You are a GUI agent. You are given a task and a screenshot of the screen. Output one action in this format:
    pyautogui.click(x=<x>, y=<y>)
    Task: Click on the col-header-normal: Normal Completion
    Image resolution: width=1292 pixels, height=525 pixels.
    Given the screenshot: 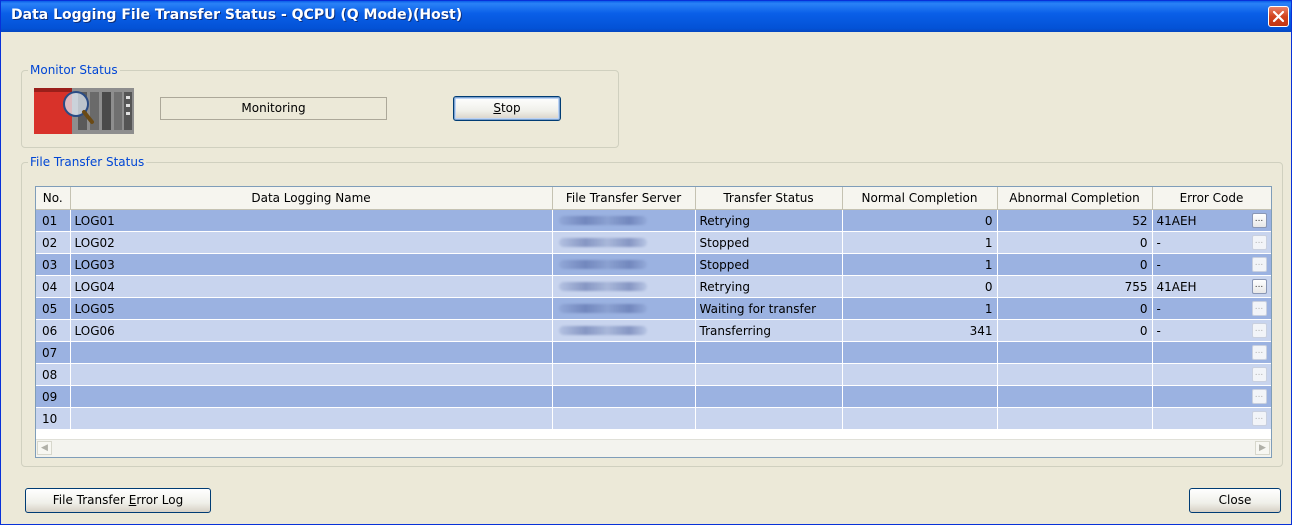 What is the action you would take?
    pyautogui.click(x=920, y=198)
    